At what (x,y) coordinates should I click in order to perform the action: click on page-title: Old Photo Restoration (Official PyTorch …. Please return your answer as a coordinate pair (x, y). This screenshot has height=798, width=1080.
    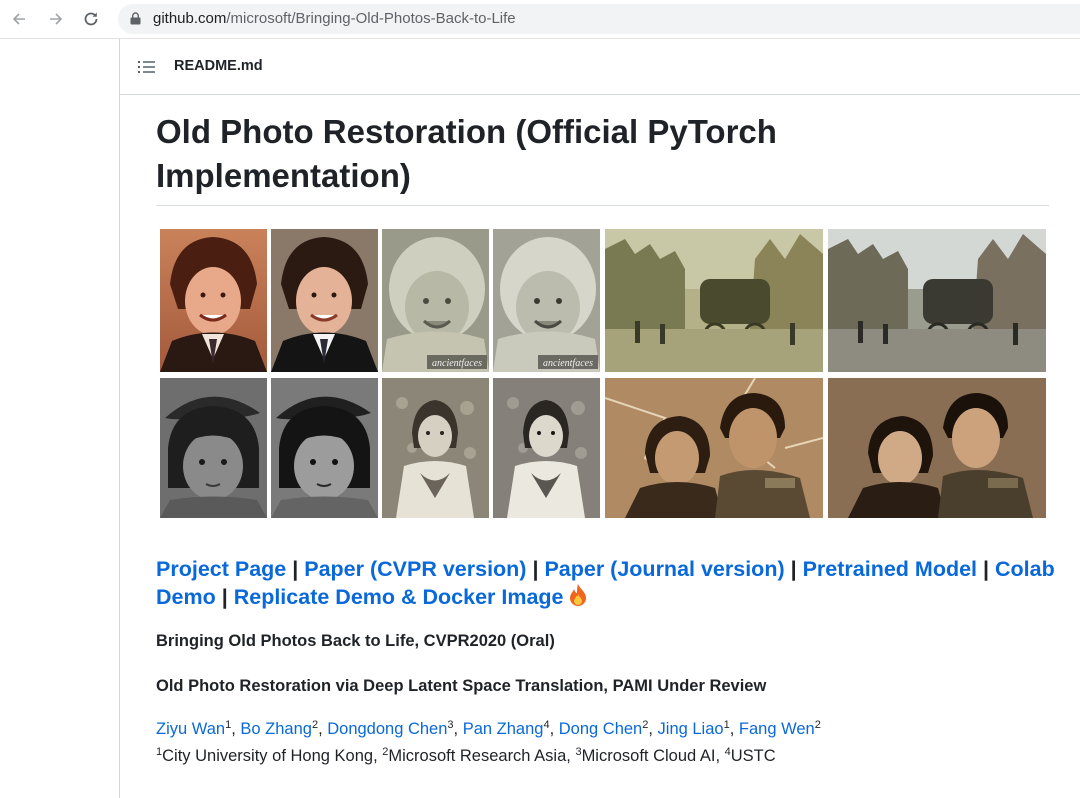
    Looking at the image, I should click on (466, 153).